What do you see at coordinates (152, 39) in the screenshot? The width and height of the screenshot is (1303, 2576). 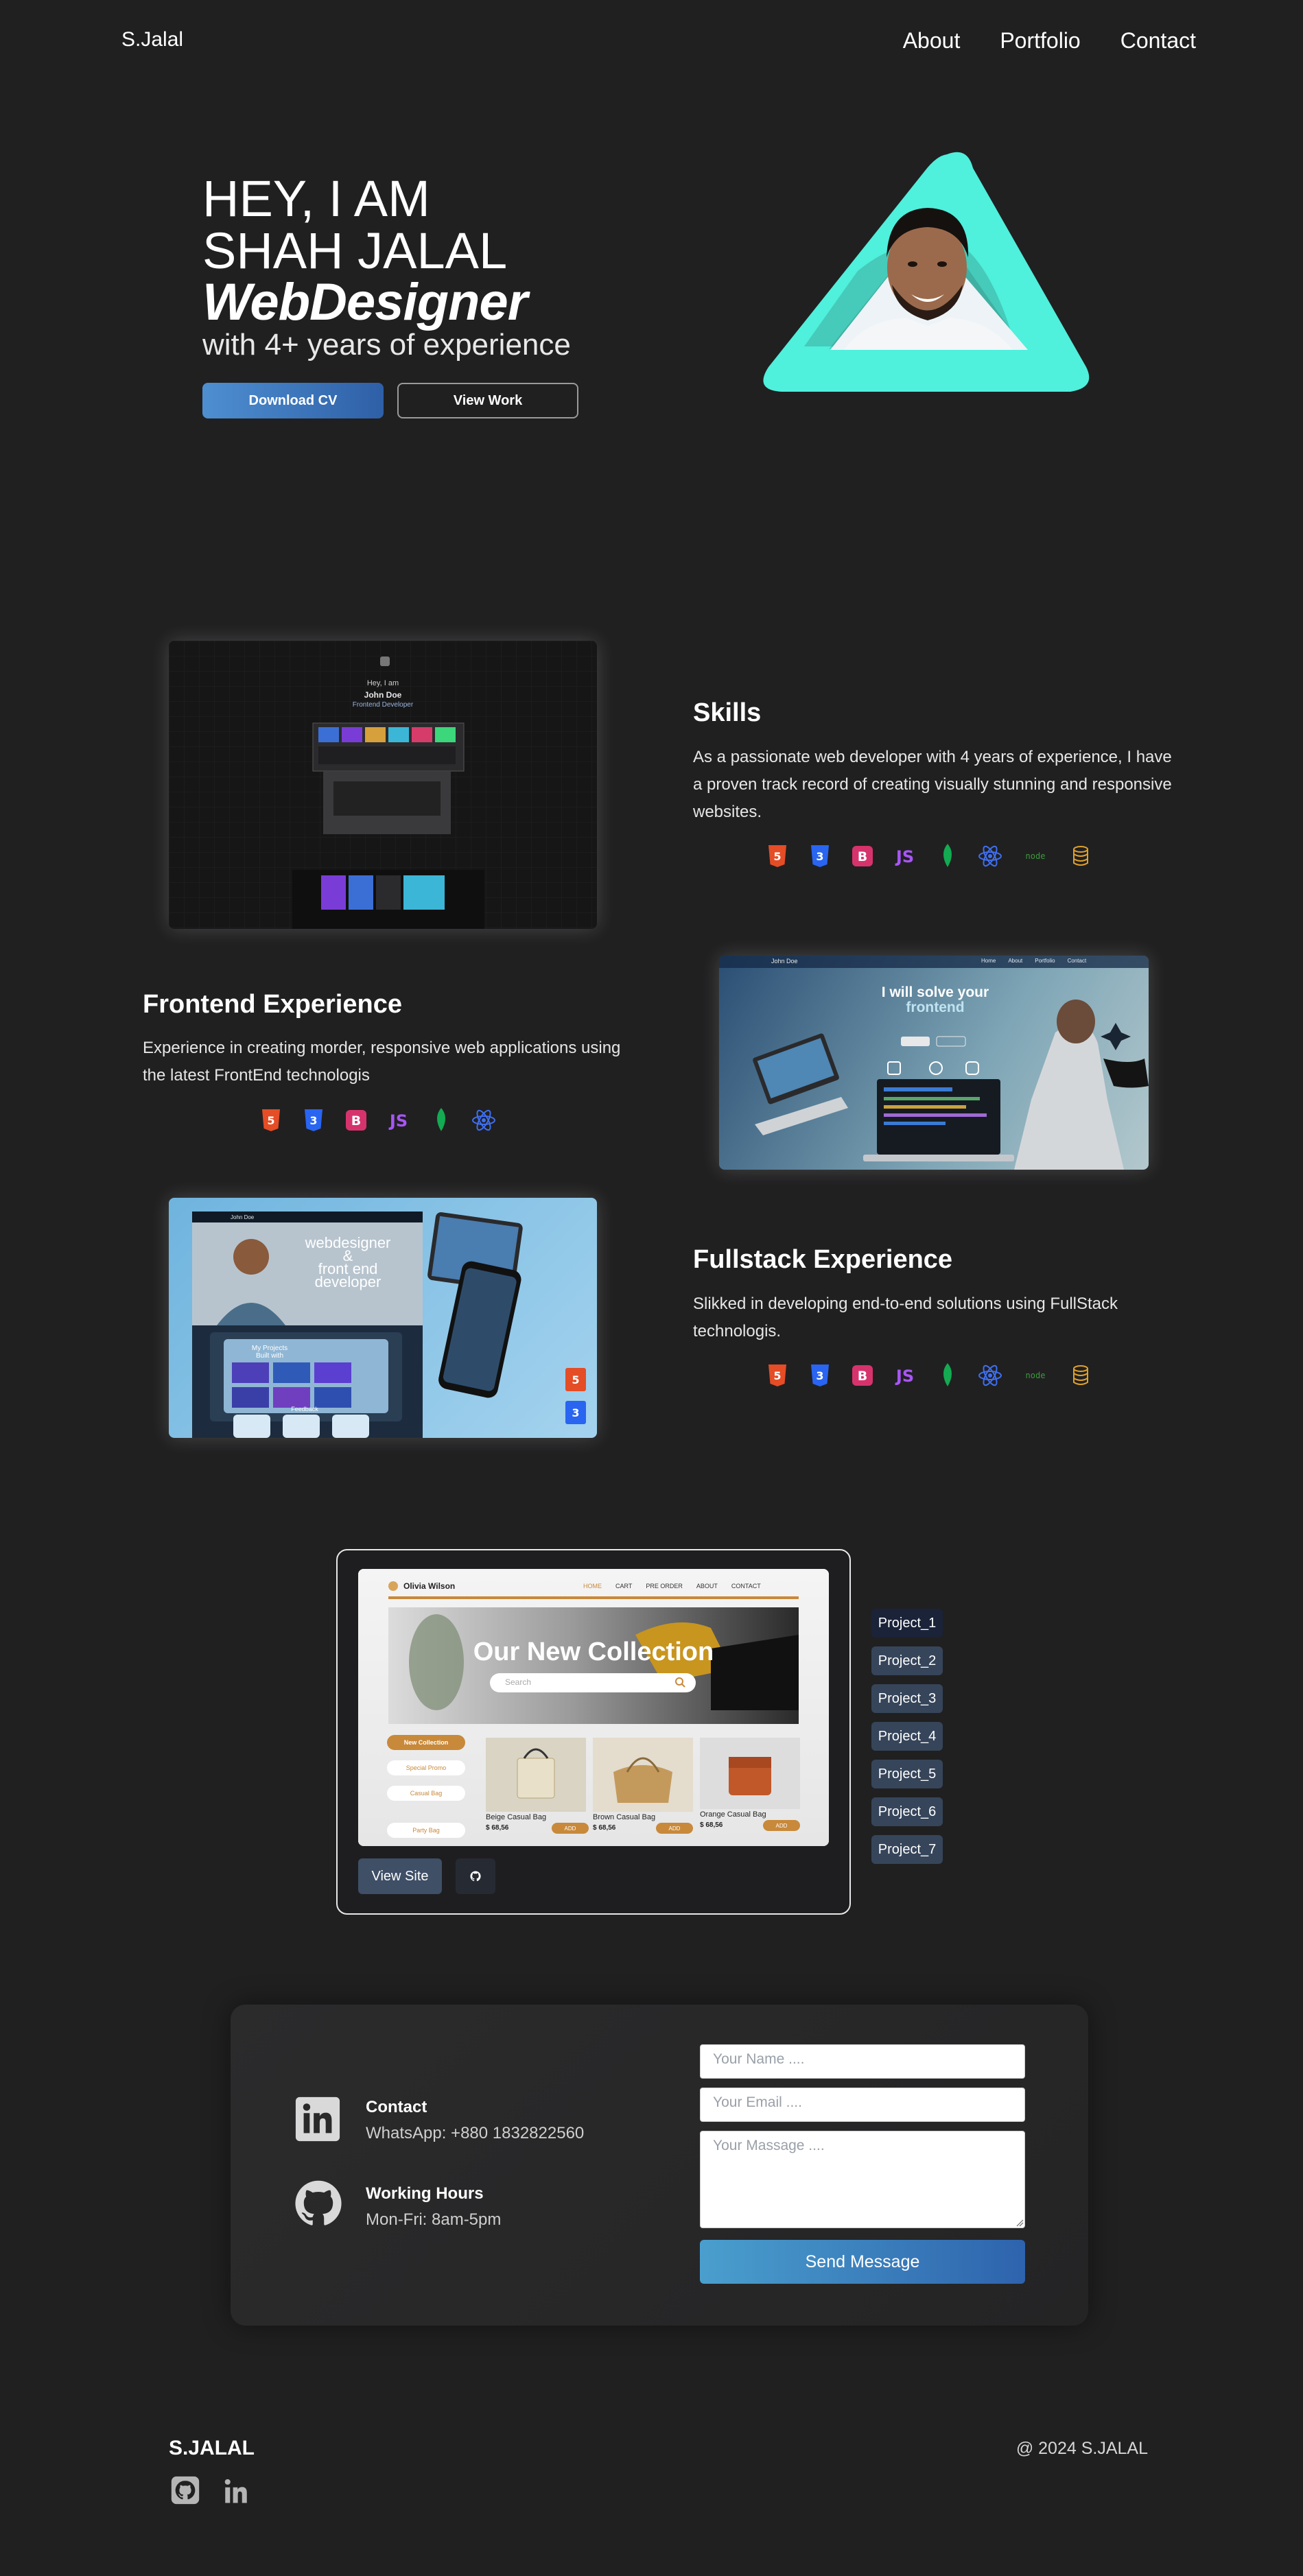 I see `site-brand: S.Jalal` at bounding box center [152, 39].